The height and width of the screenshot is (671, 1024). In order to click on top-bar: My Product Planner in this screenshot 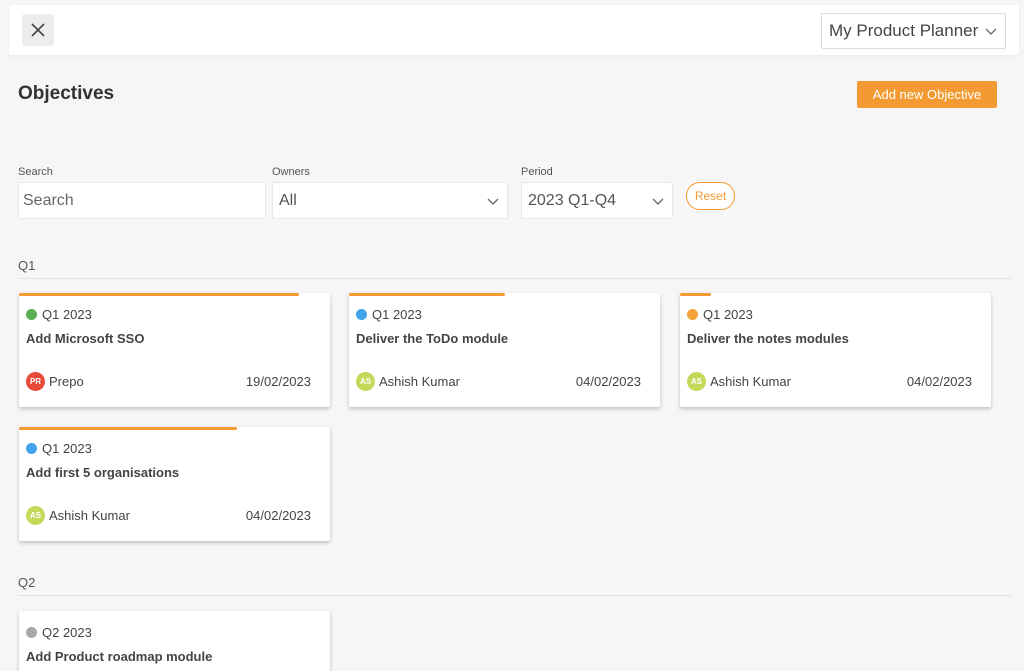, I will do `click(514, 30)`.